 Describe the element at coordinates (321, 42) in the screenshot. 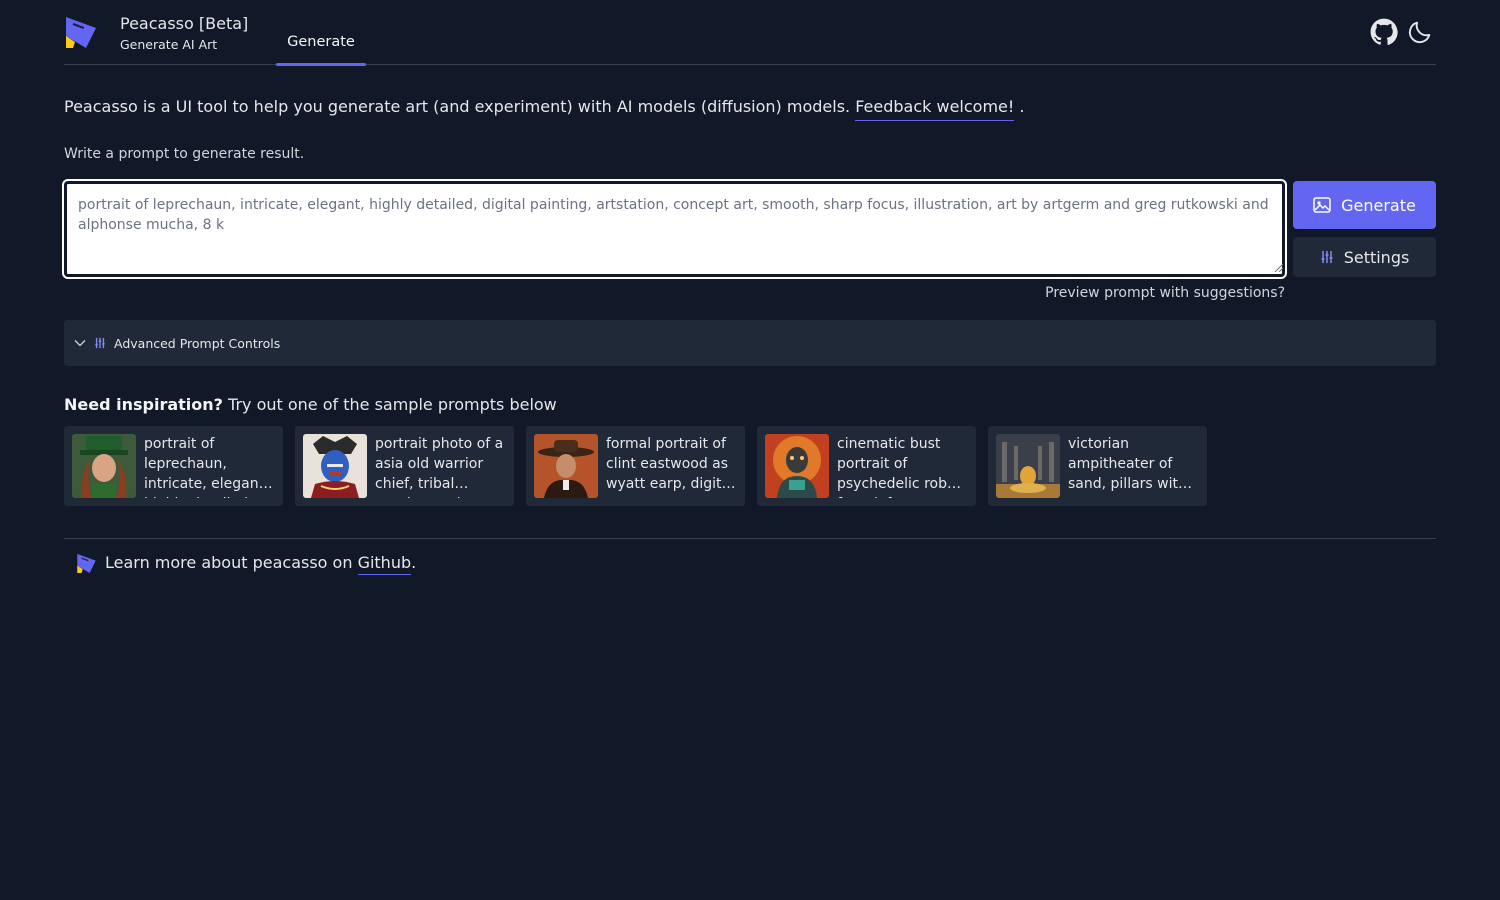

I see `tab-generate-label: Generate` at that location.